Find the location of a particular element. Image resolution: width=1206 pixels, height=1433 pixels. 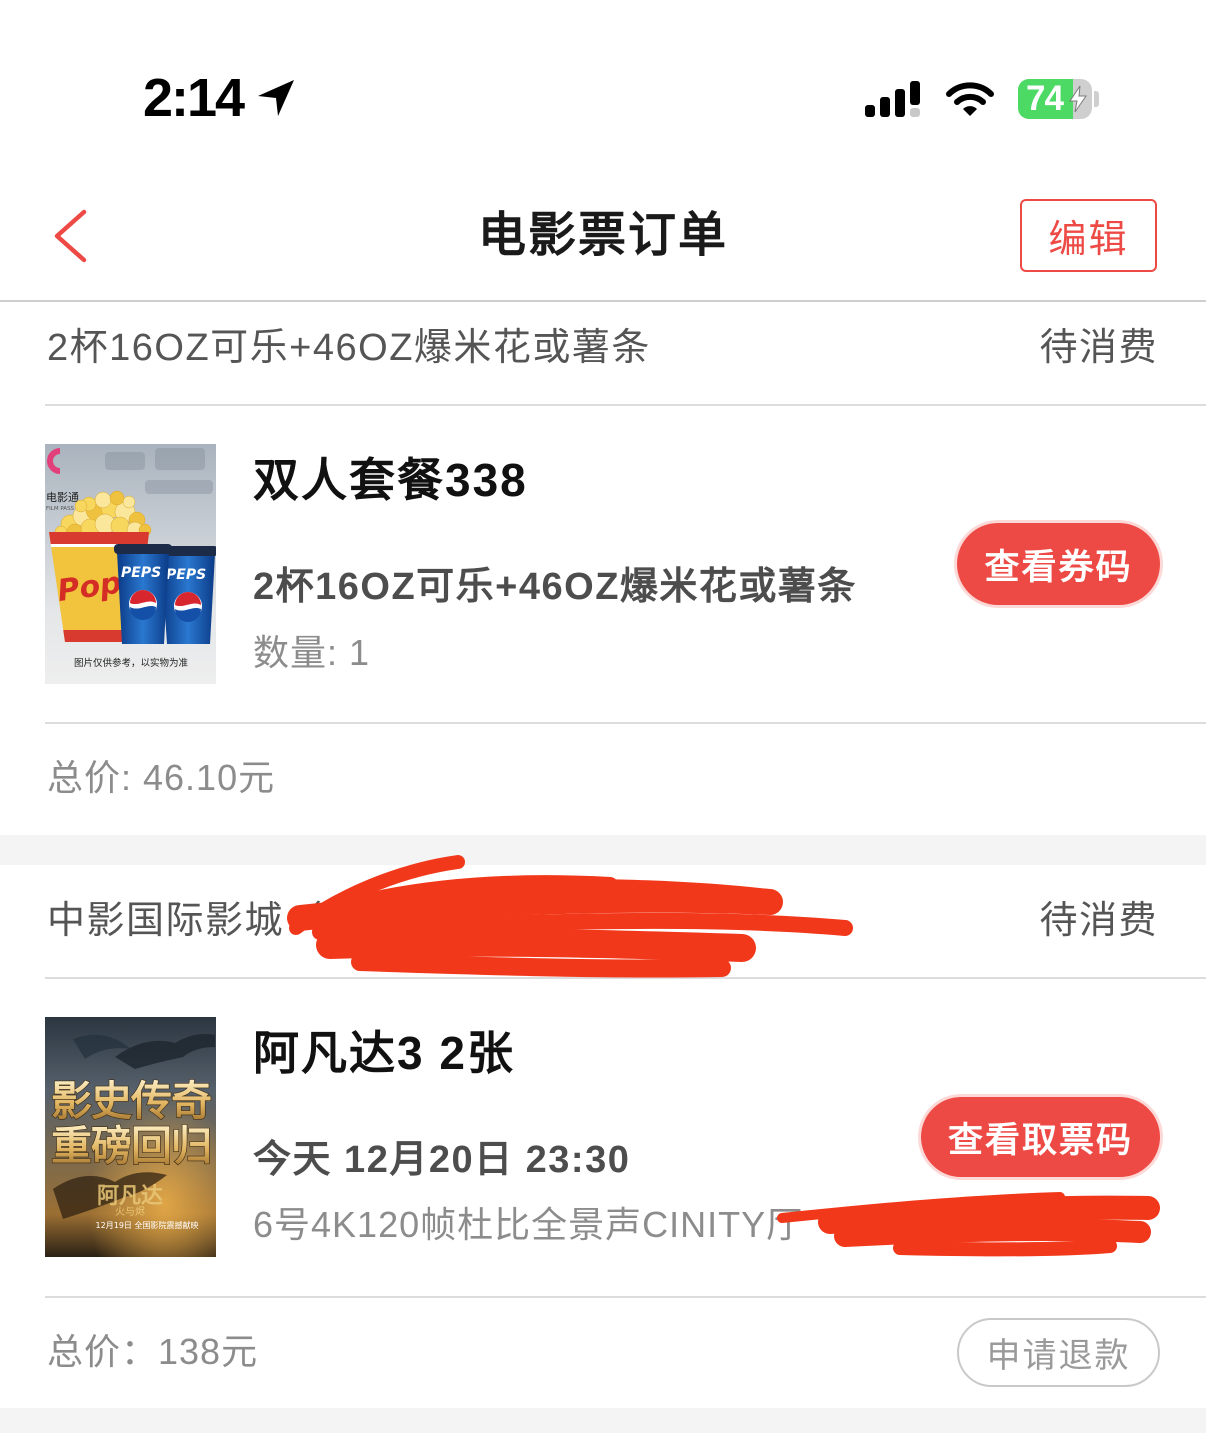

view-ticket-code-button: 查看取票码 is located at coordinates (1040, 1137).